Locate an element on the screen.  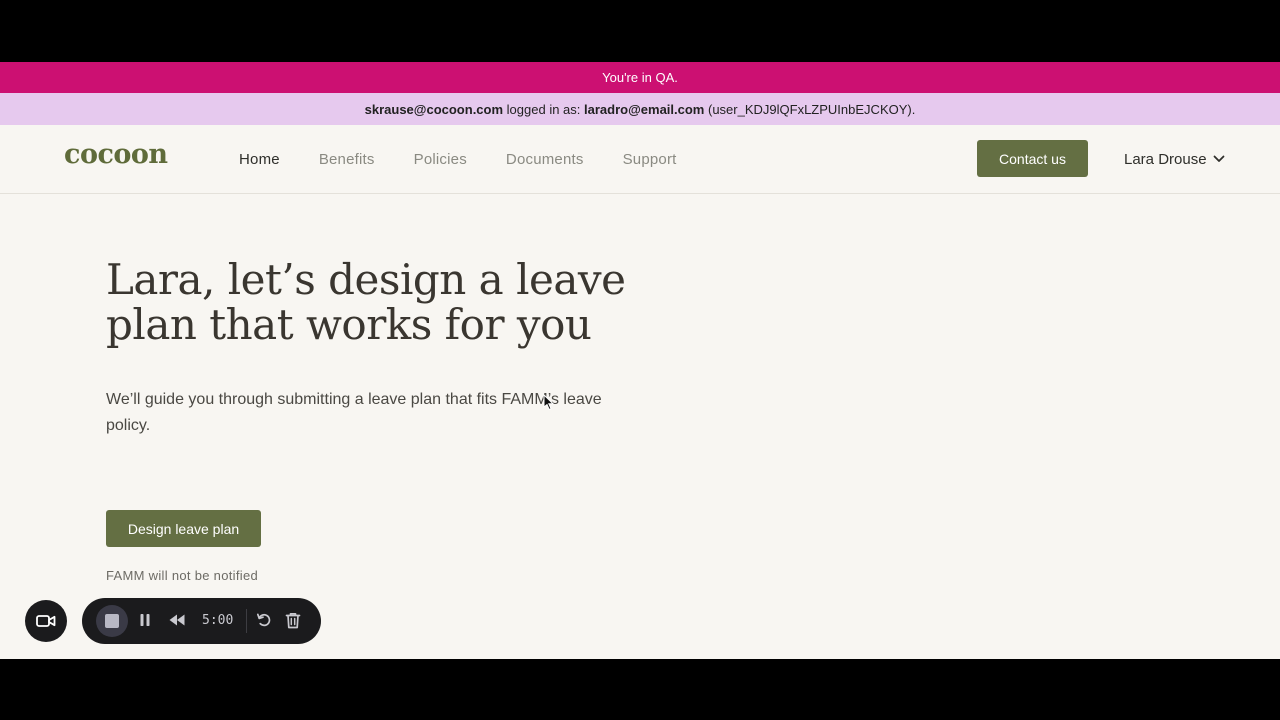
nav-link-policies: Policies is located at coordinates (440, 159).